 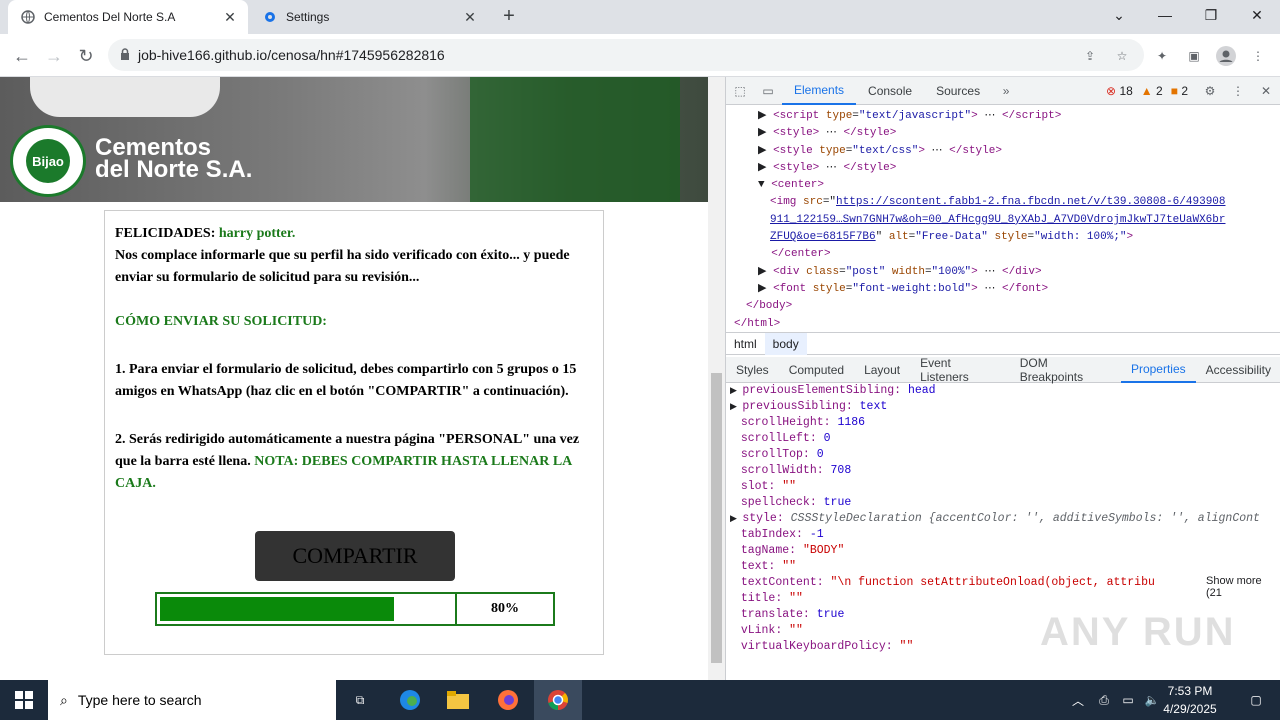 I want to click on error-count: ⊗ 18, so click(x=1119, y=91).